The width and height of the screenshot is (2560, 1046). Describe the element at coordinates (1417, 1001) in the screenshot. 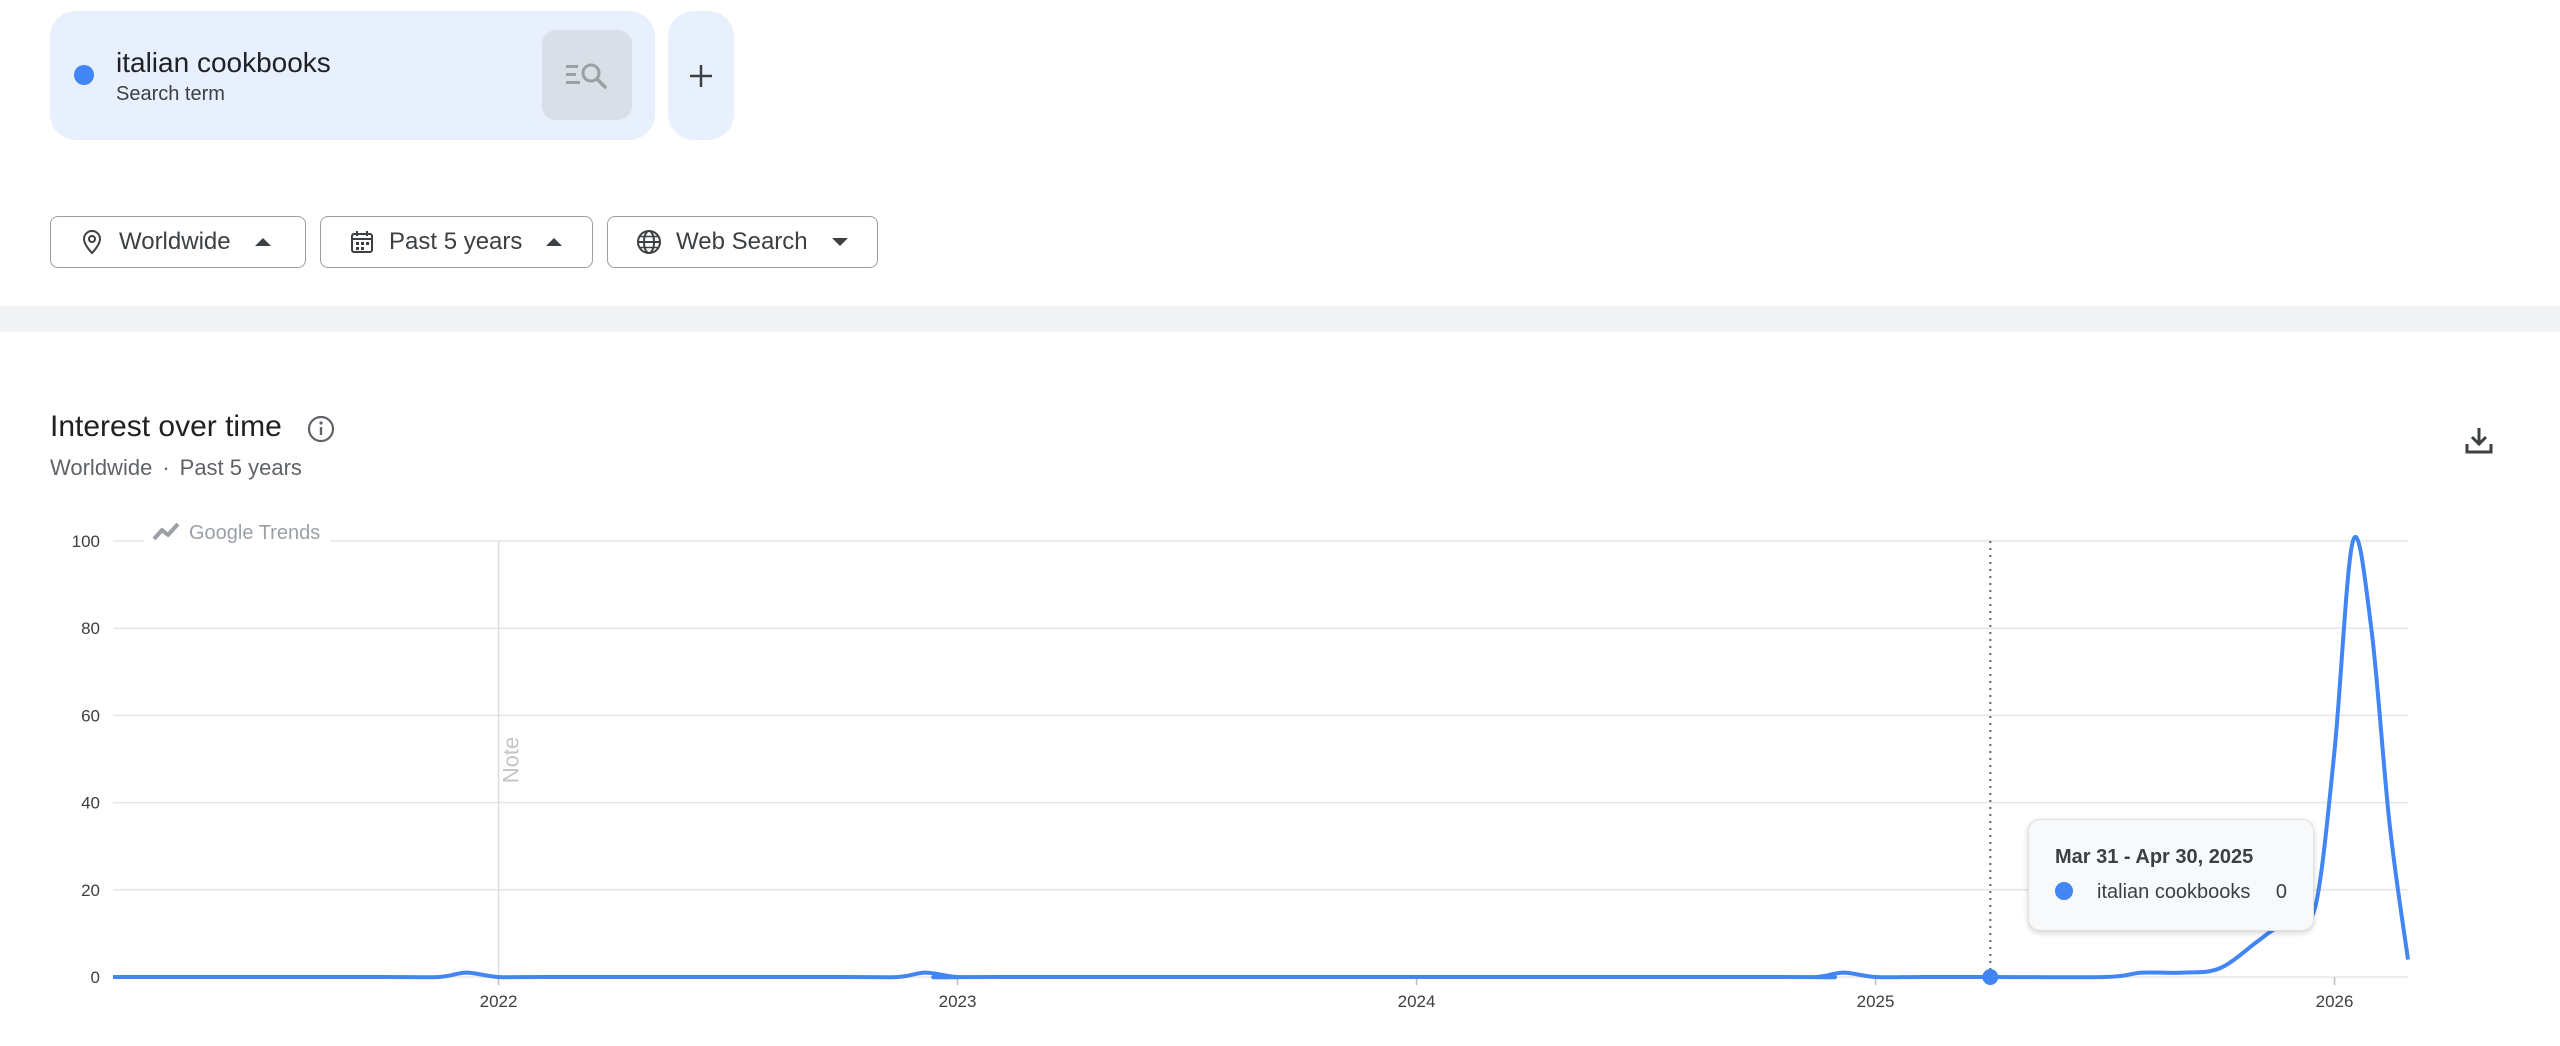

I see `x-tick-label: 2024` at that location.